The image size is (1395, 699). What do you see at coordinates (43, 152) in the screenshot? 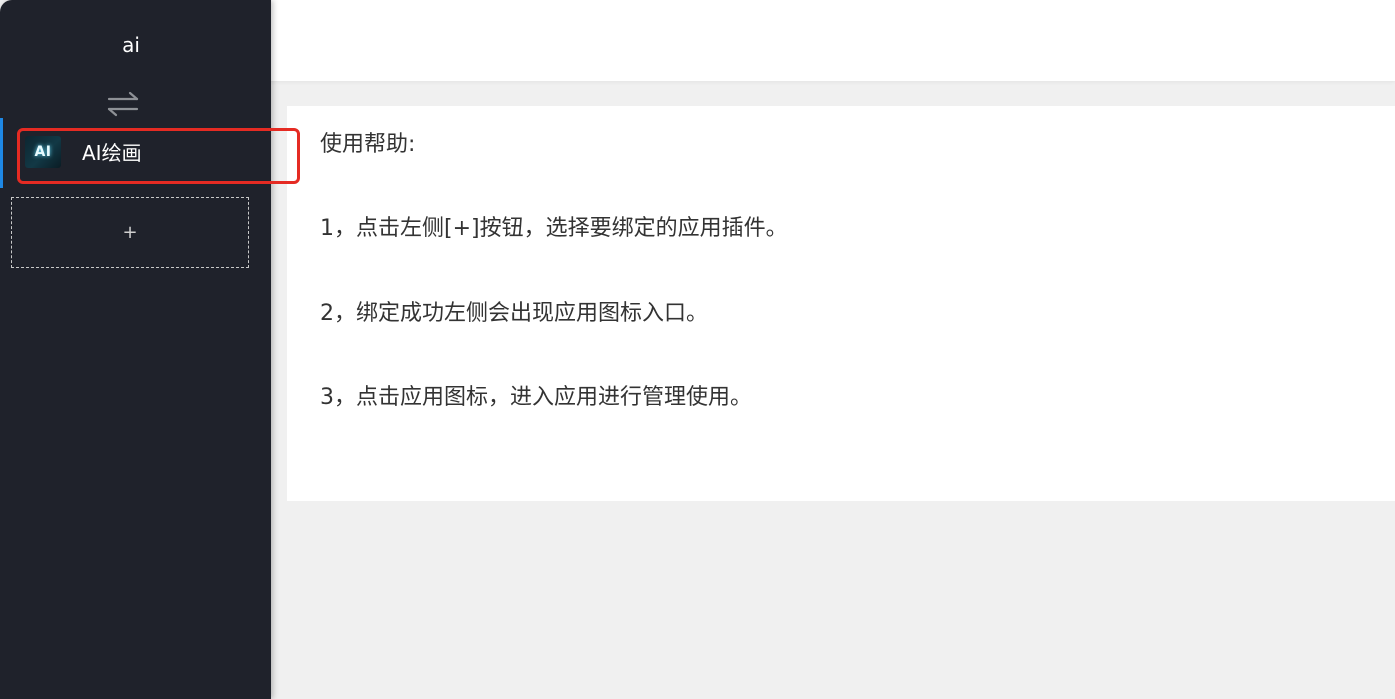
I see `ai-painting-app-icon: AI` at bounding box center [43, 152].